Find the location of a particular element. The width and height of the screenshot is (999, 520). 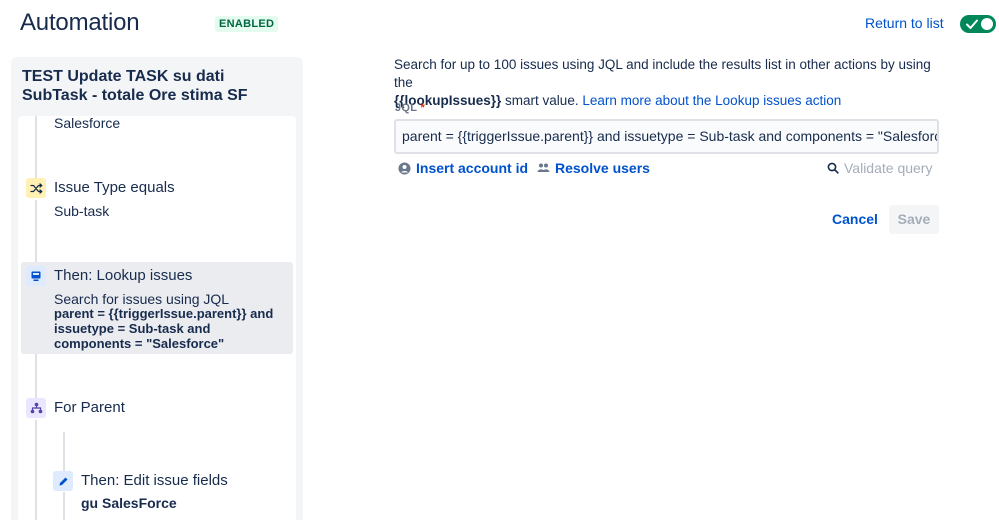

validate-query-label: Validate query is located at coordinates (888, 168).